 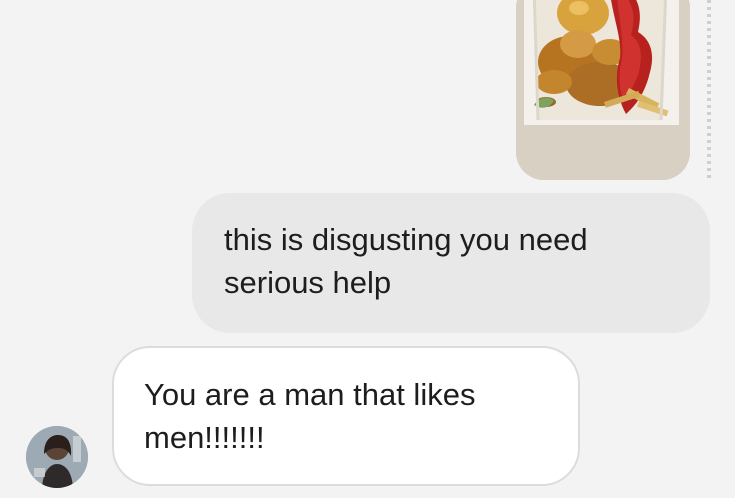 I want to click on scroll-indicator, so click(x=709, y=91).